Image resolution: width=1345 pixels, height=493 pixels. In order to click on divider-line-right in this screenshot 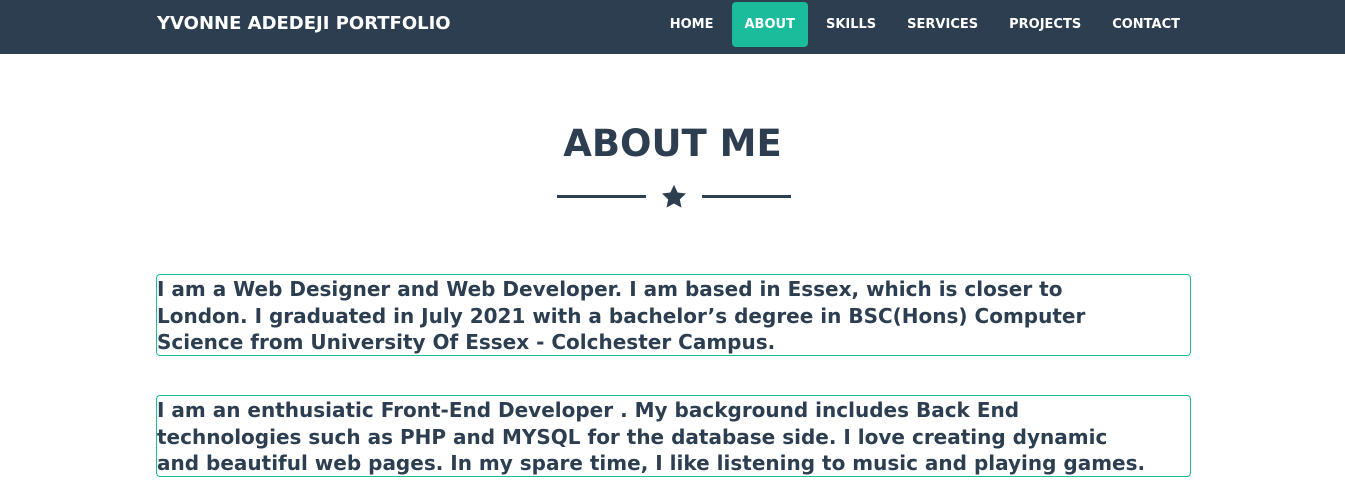, I will do `click(746, 196)`.